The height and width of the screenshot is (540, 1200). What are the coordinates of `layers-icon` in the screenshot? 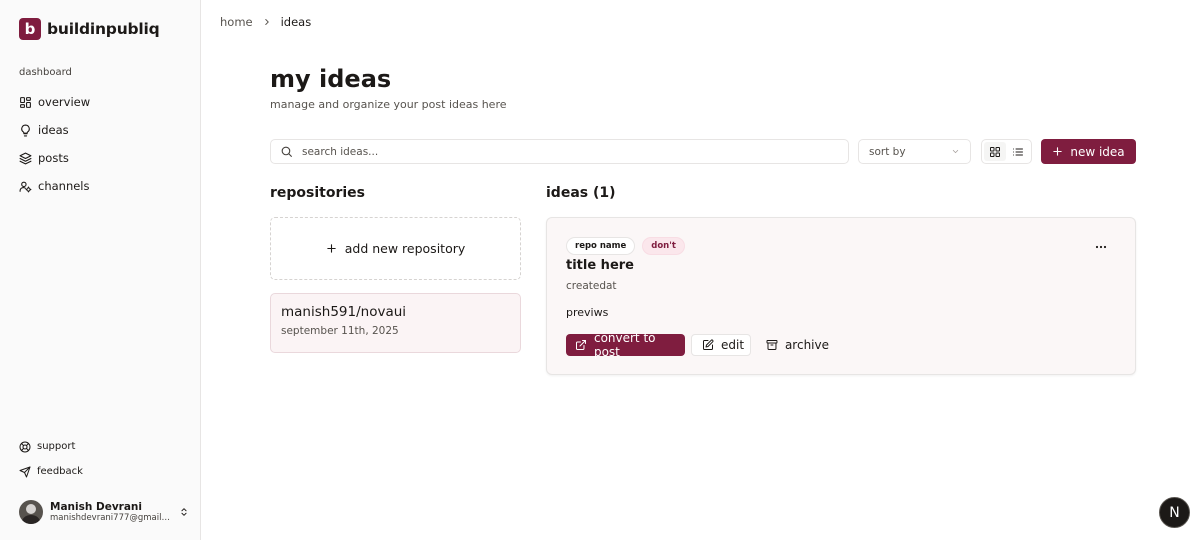 It's located at (25, 158).